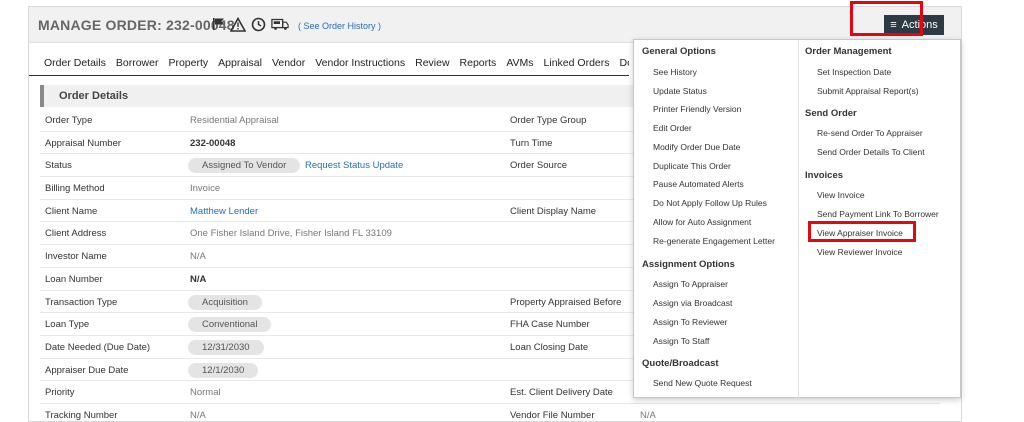 The width and height of the screenshot is (1024, 422). What do you see at coordinates (680, 363) in the screenshot?
I see `menu-heading-quote-broadcast: Quote/Broadcast` at bounding box center [680, 363].